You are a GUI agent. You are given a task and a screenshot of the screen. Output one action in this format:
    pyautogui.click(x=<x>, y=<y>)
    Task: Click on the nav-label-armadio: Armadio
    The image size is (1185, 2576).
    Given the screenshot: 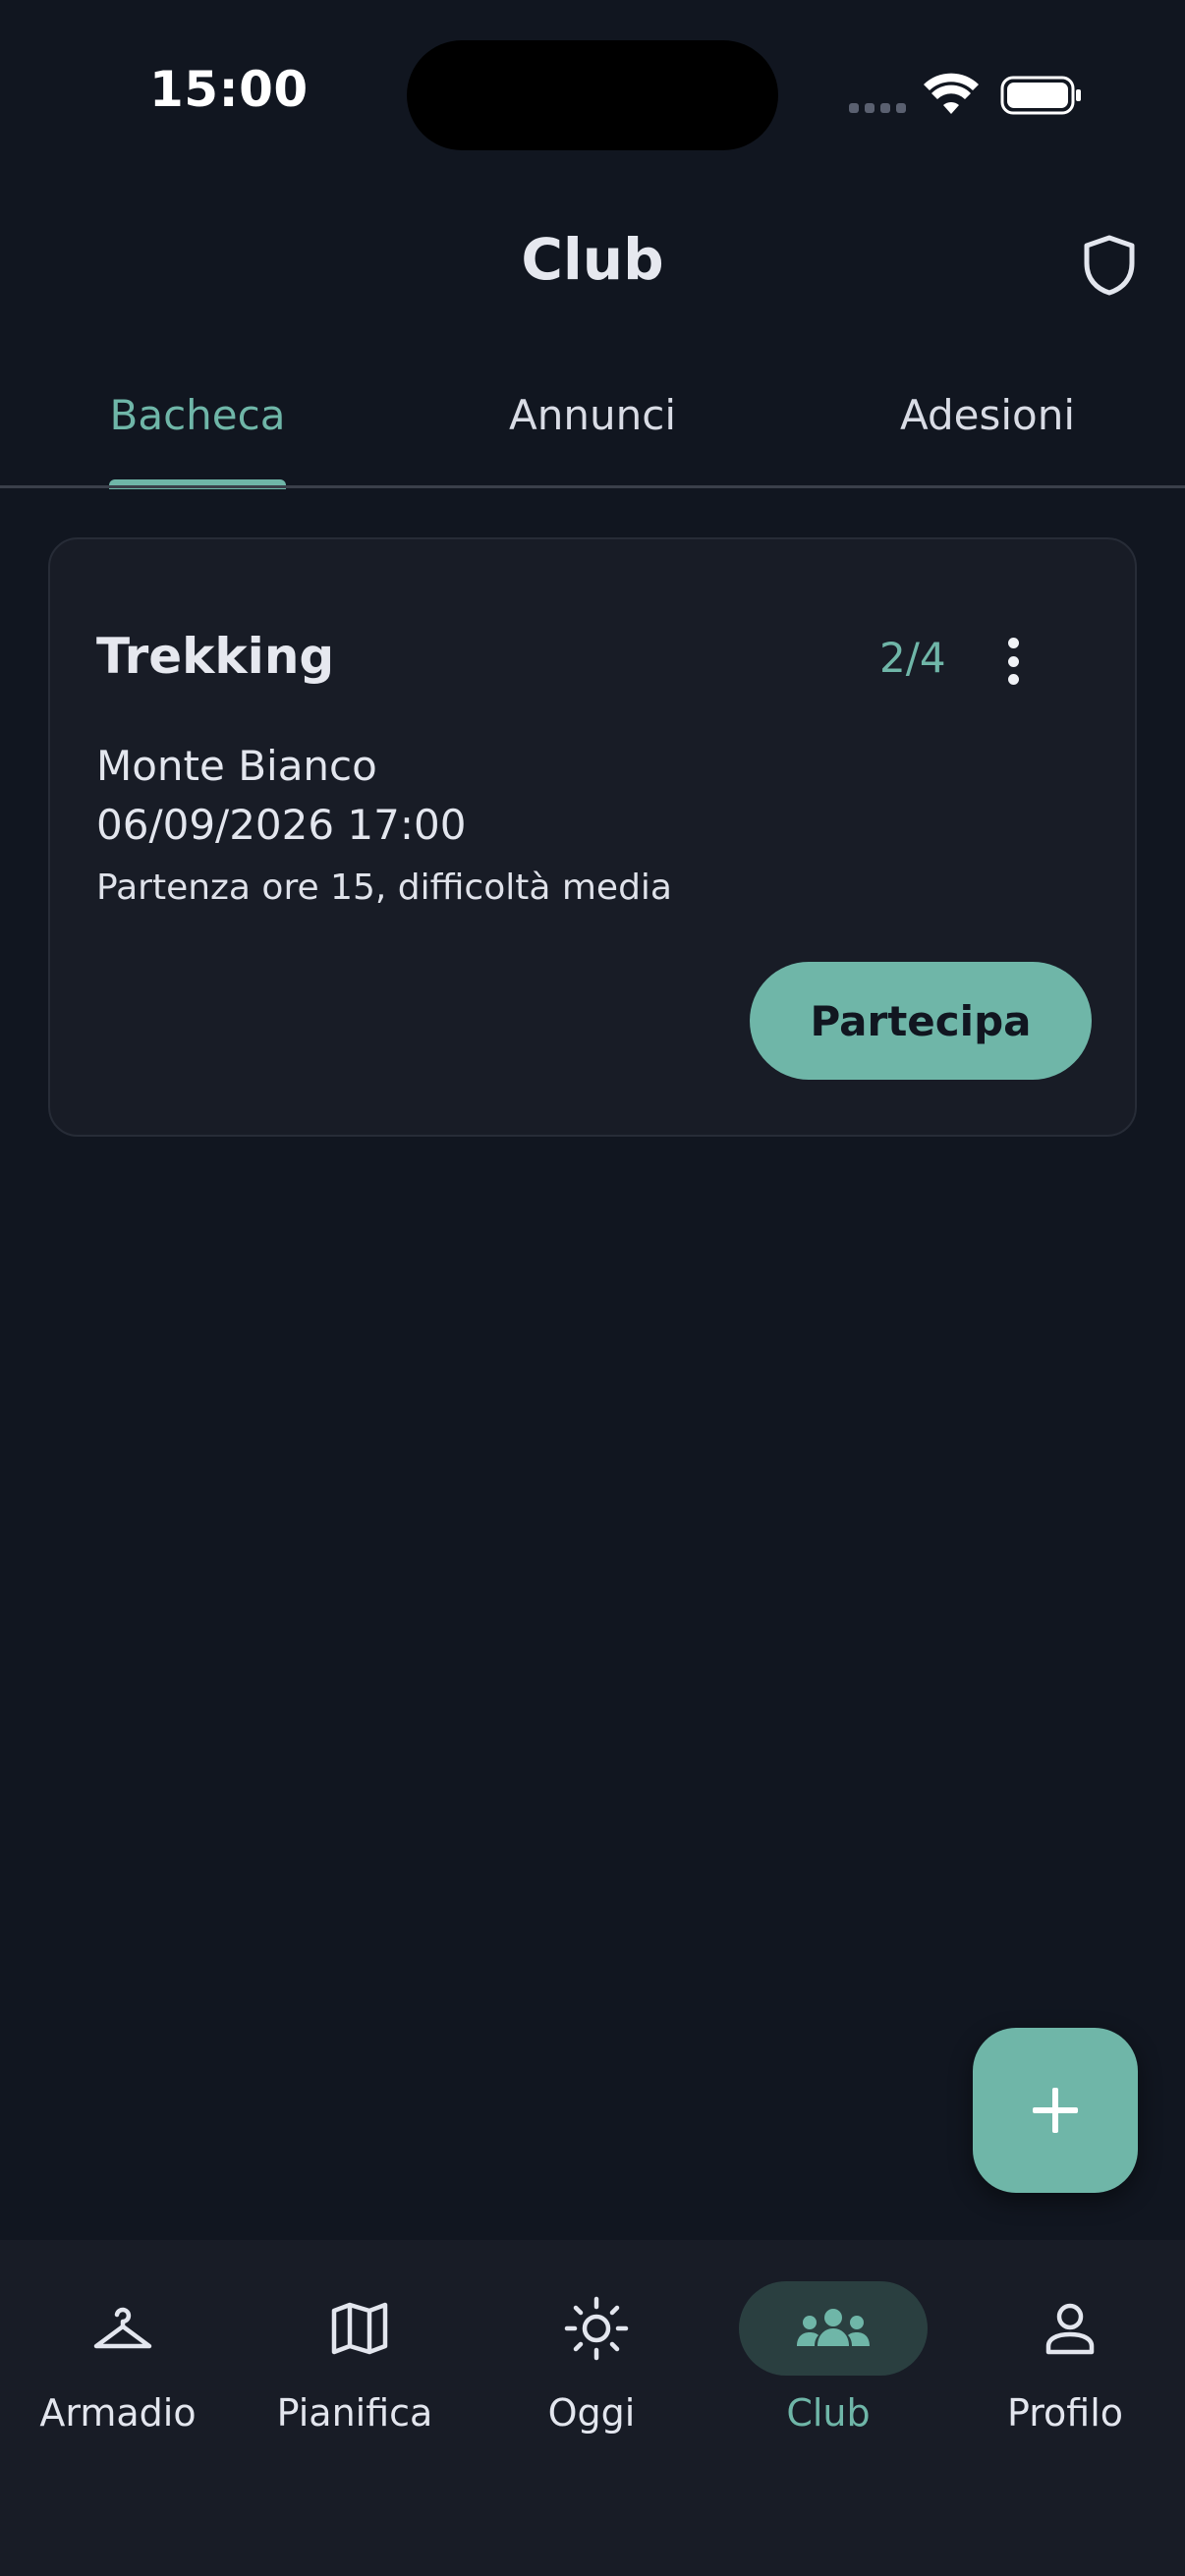 What is the action you would take?
    pyautogui.click(x=118, y=2413)
    